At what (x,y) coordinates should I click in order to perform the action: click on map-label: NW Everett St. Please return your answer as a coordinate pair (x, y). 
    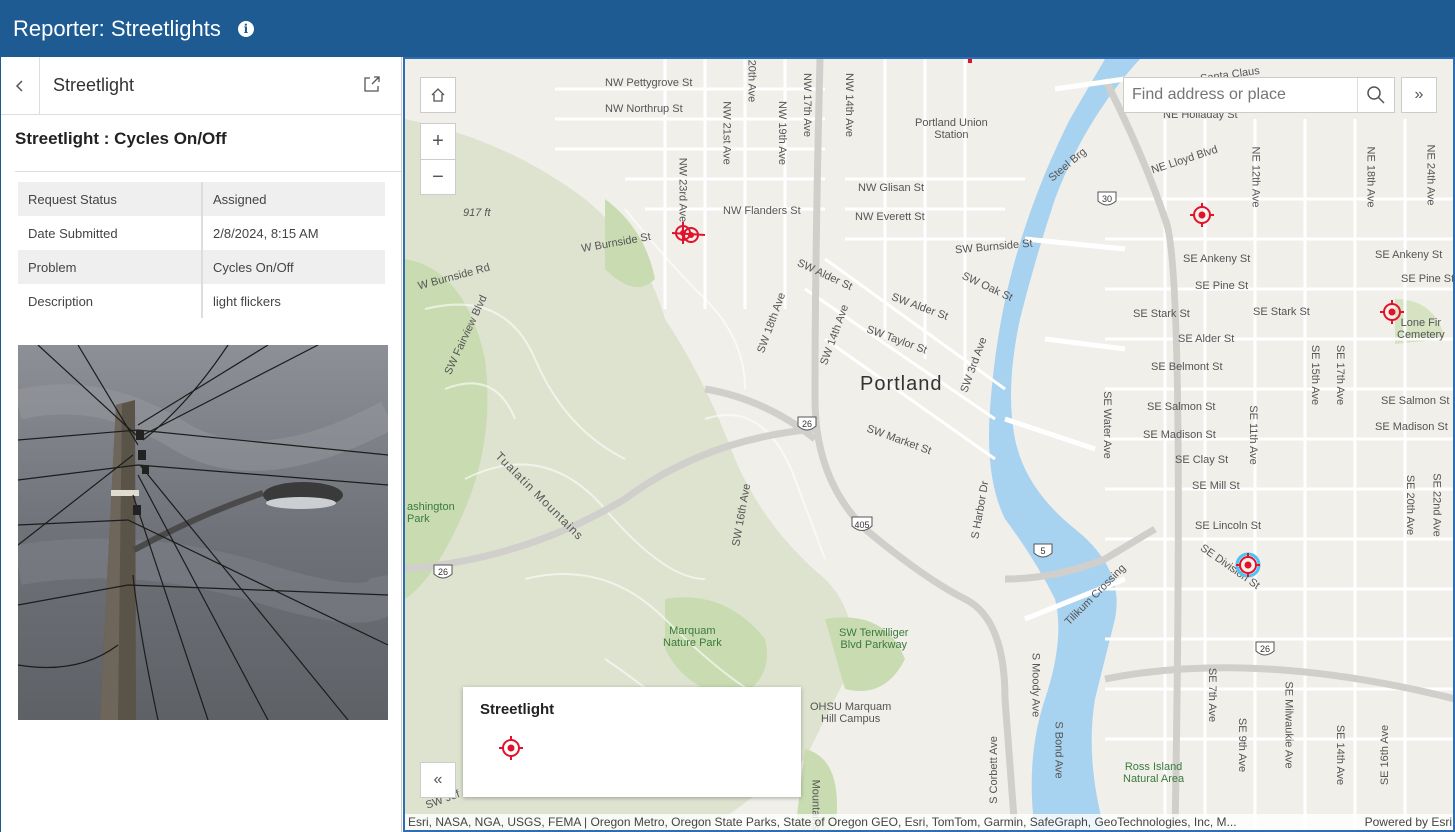
    Looking at the image, I should click on (890, 217).